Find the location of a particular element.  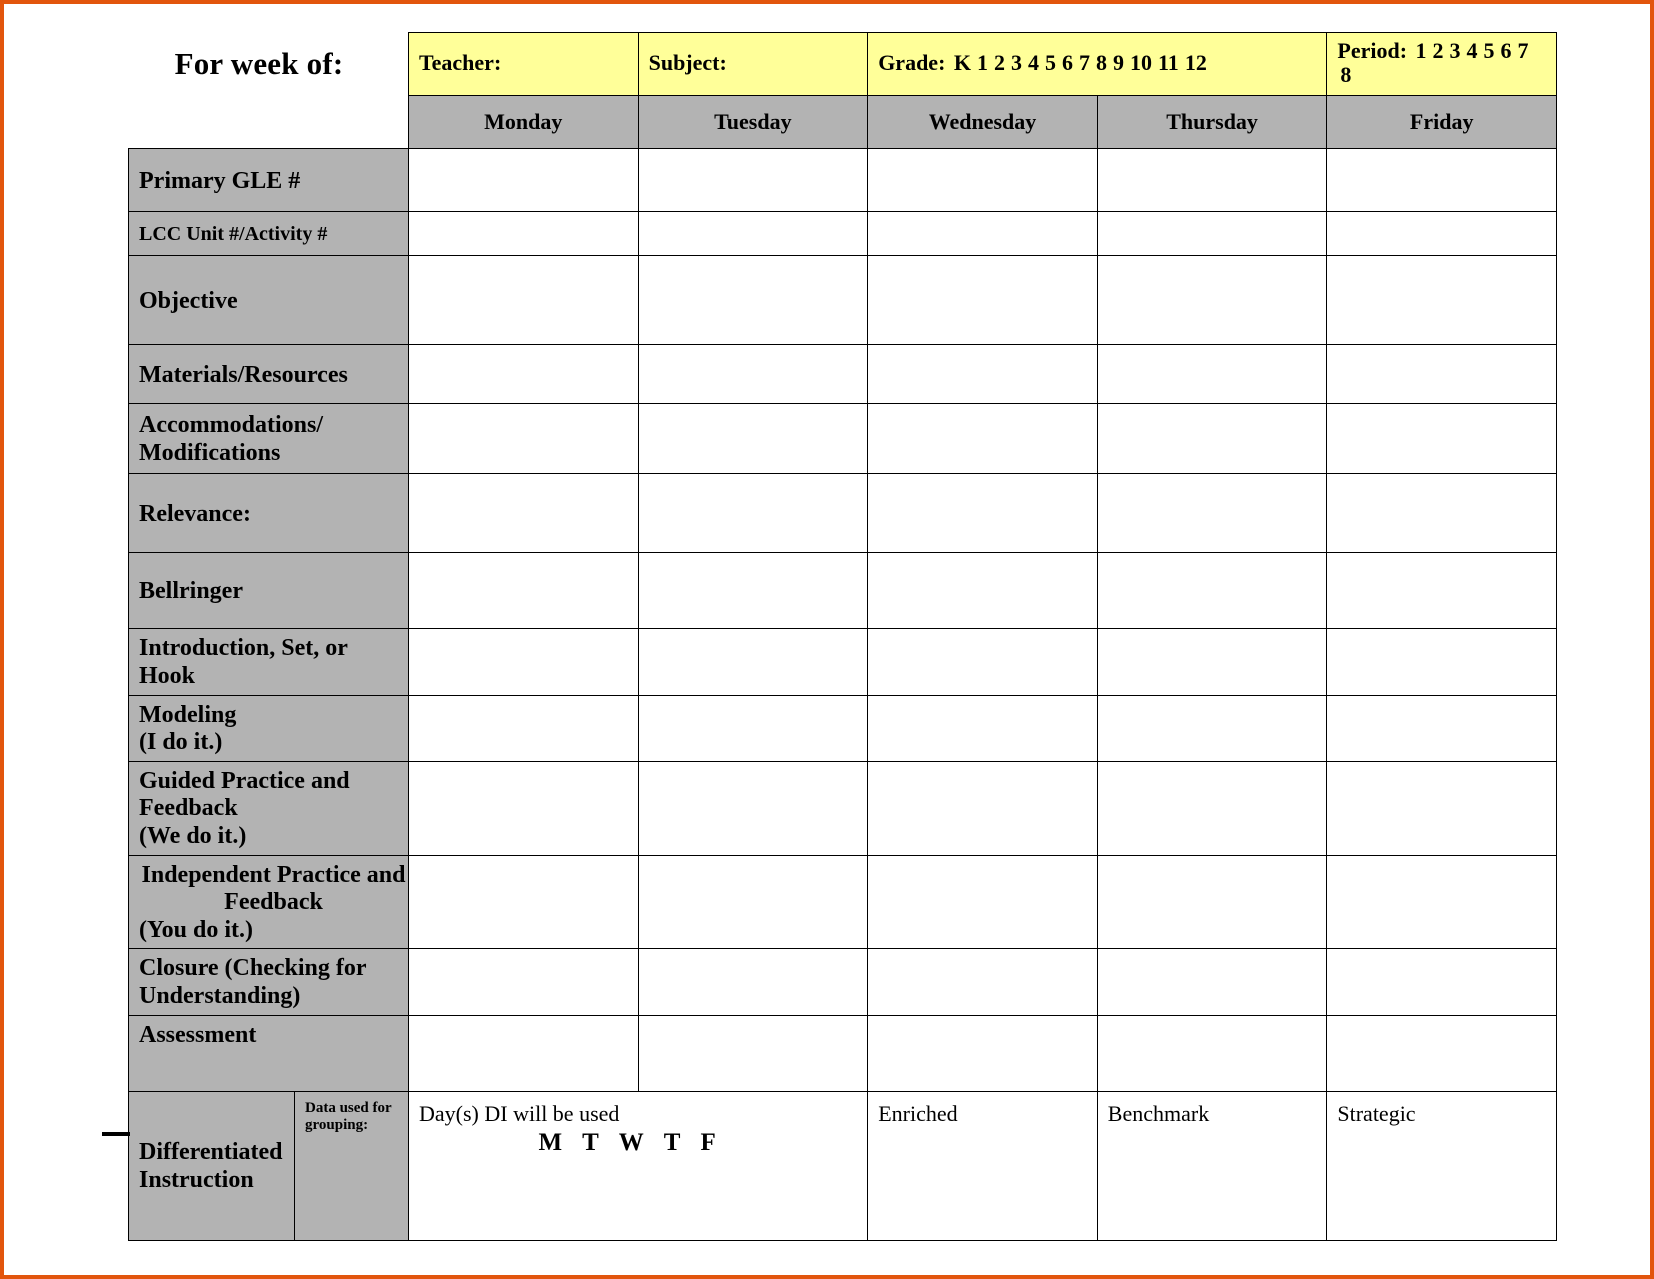

grade-option-3: 3 is located at coordinates (1016, 62).